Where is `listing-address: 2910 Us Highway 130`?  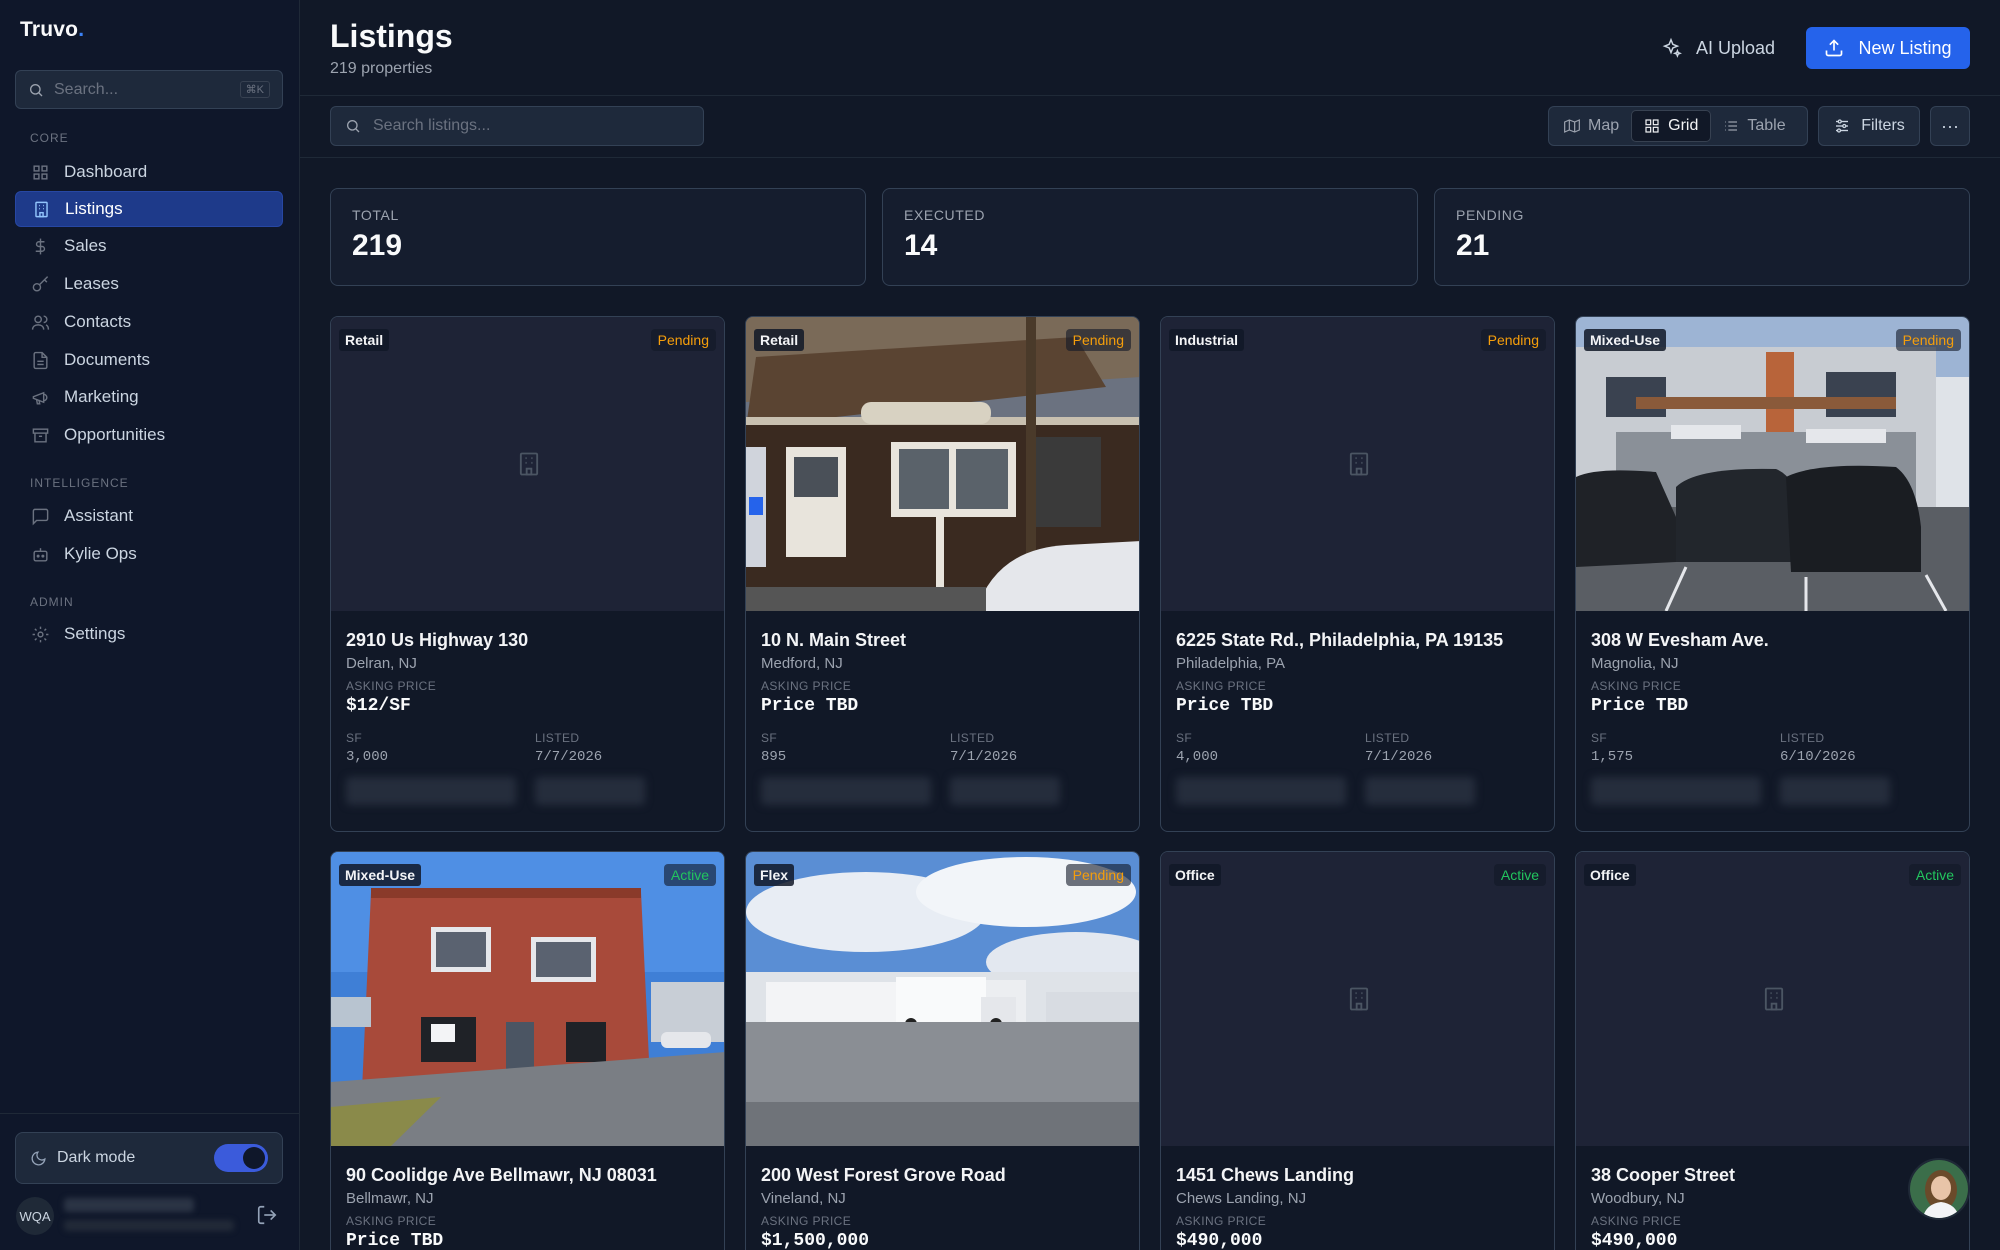 listing-address: 2910 Us Highway 130 is located at coordinates (437, 640).